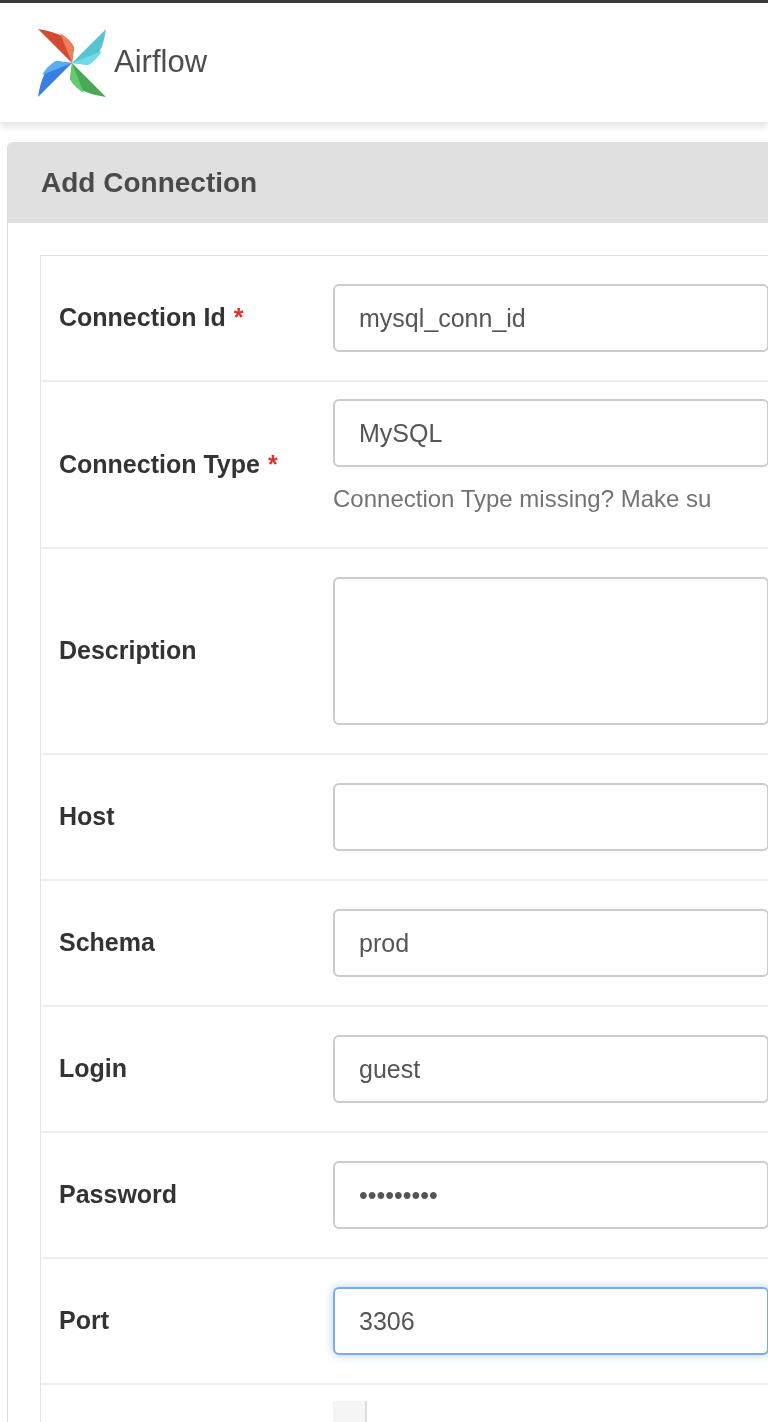 Image resolution: width=768 pixels, height=1422 pixels. I want to click on brand-name: Airflow, so click(160, 62).